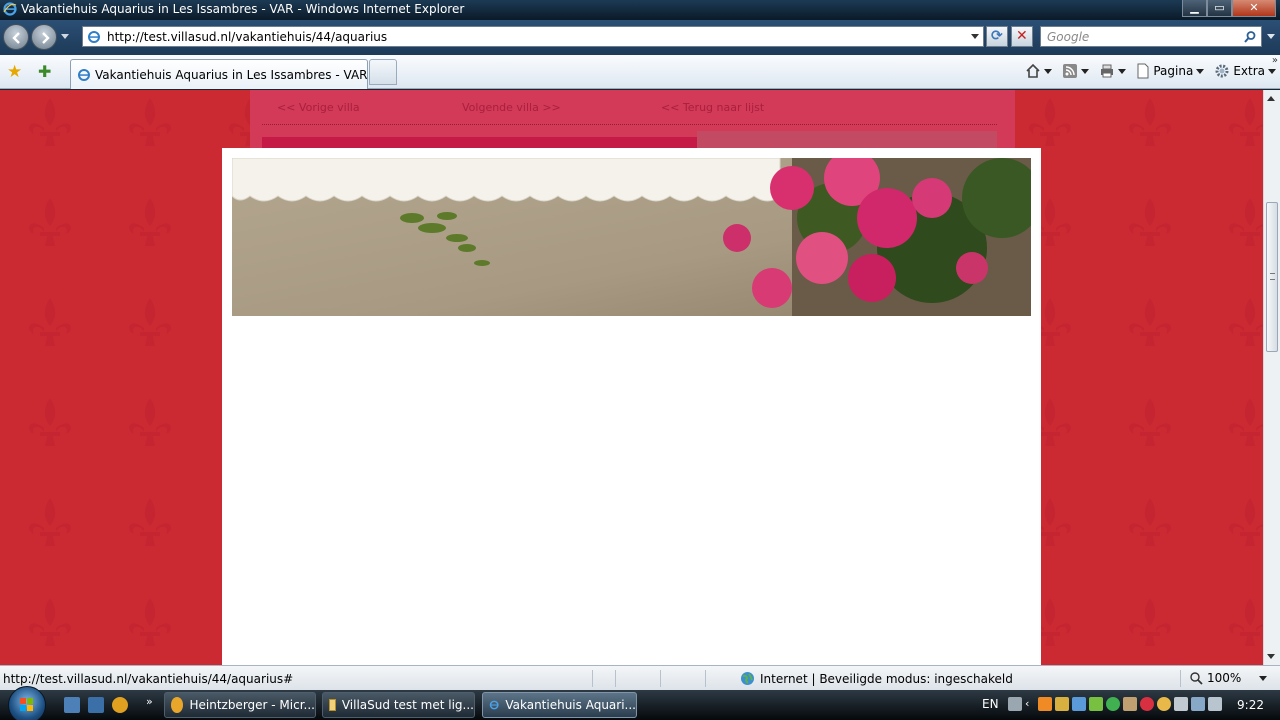 The height and width of the screenshot is (720, 1280). Describe the element at coordinates (27, 703) in the screenshot. I see `start-button` at that location.